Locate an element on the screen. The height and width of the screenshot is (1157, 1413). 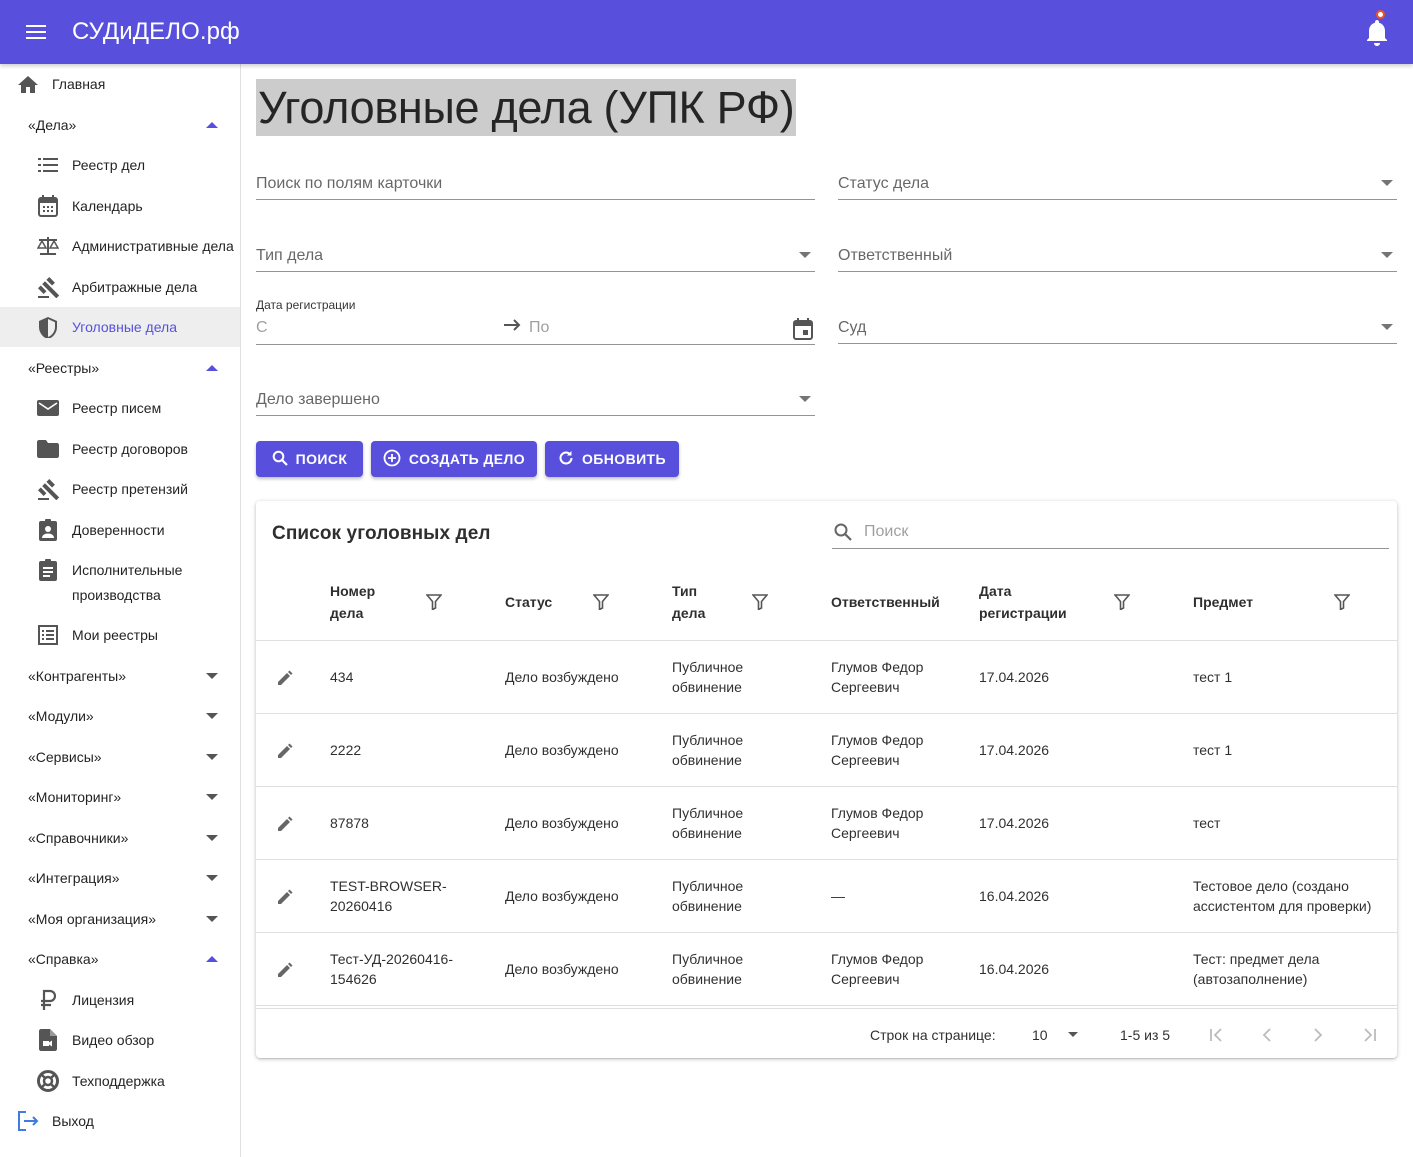
sidebar-item-my-registries: Мои реестры is located at coordinates (120, 635).